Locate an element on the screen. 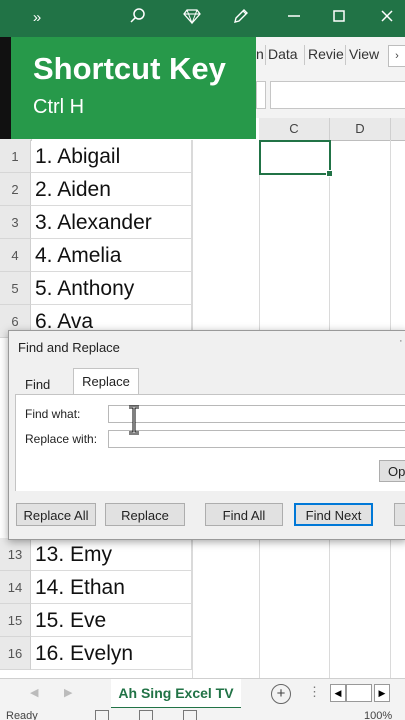 This screenshot has width=405, height=720. chevron-right-icon: › is located at coordinates (396, 56).